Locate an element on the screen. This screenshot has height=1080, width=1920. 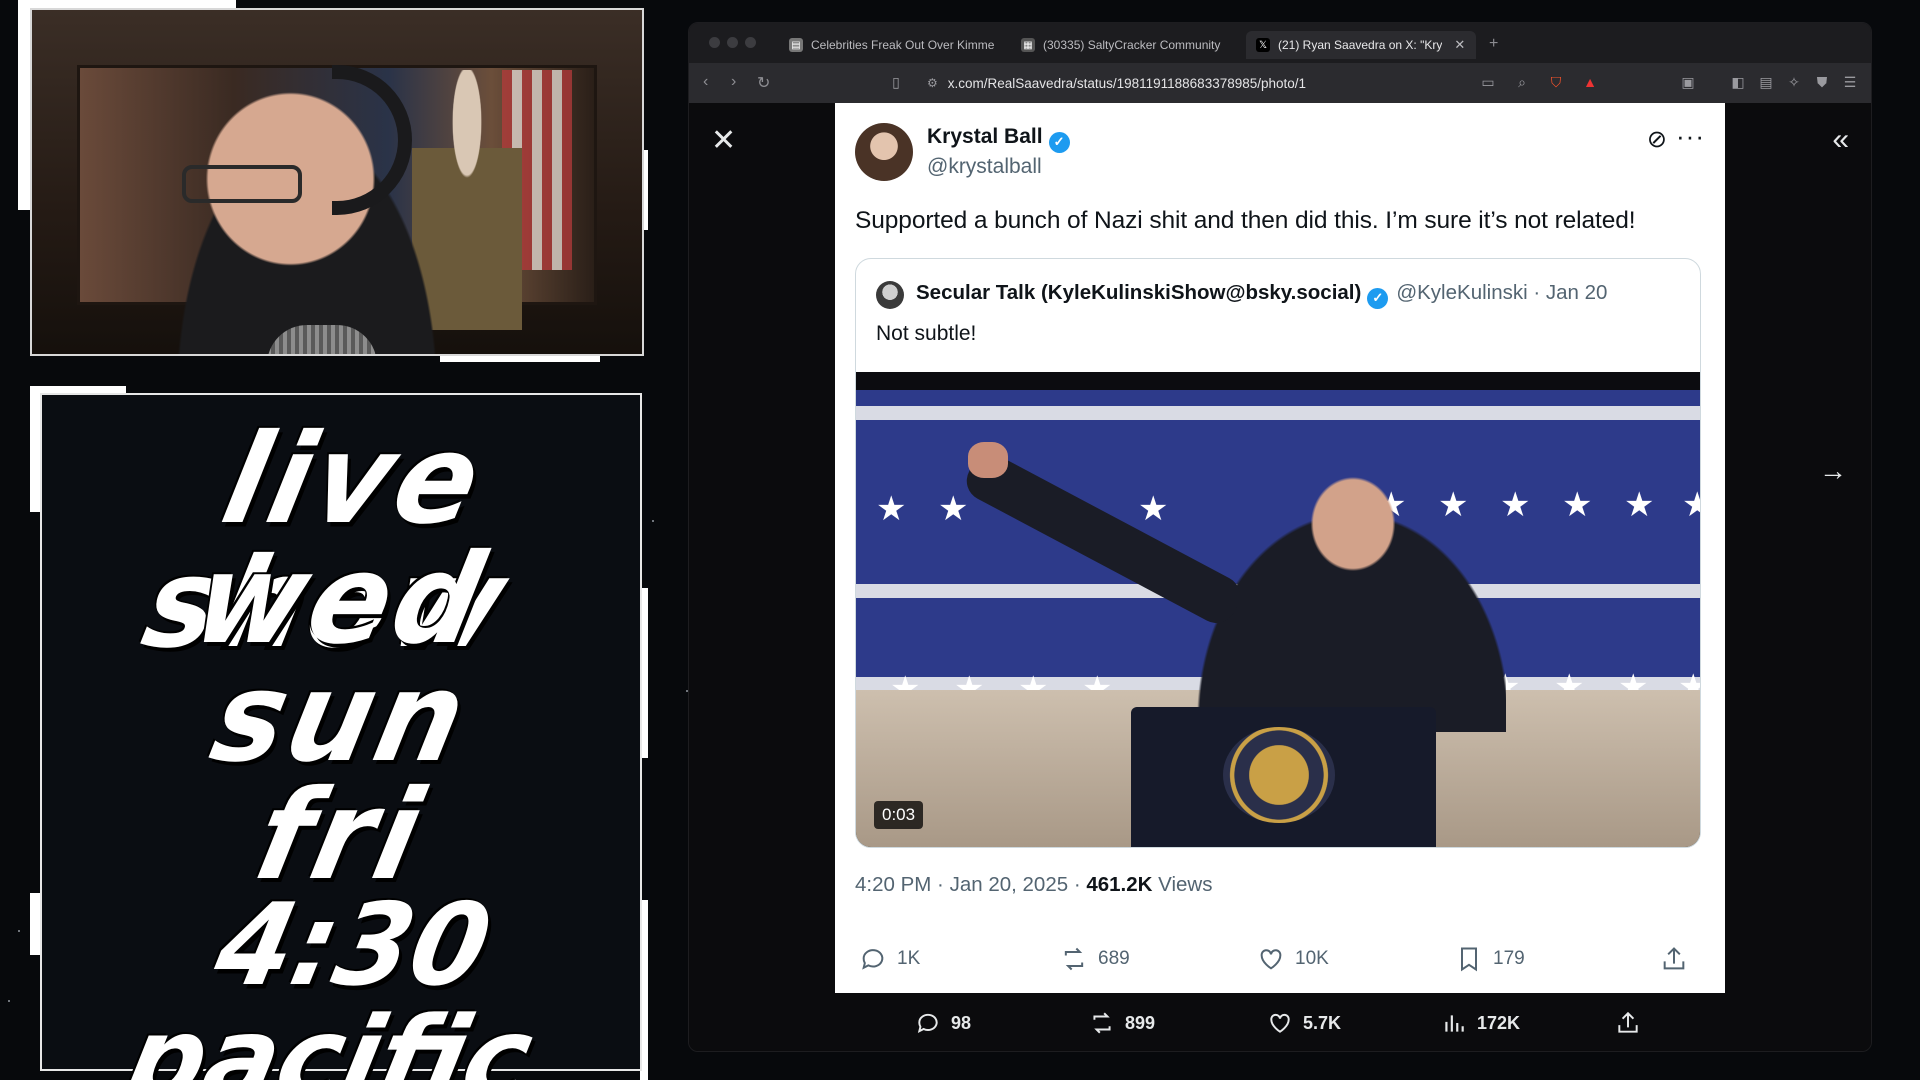
video-speaker-hand is located at coordinates (988, 460).